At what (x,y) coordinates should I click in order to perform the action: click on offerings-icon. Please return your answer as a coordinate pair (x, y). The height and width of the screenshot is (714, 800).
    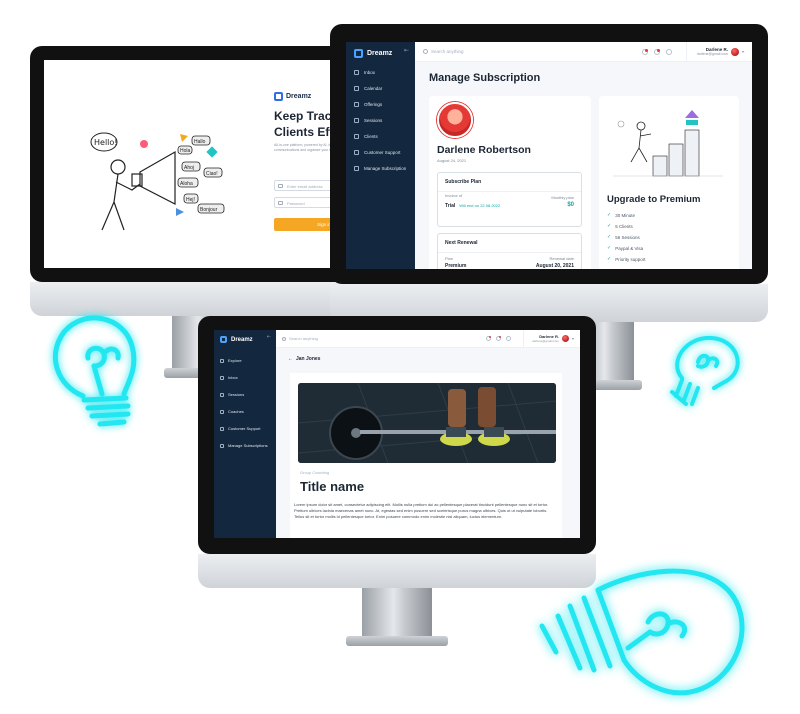
    Looking at the image, I should click on (356, 104).